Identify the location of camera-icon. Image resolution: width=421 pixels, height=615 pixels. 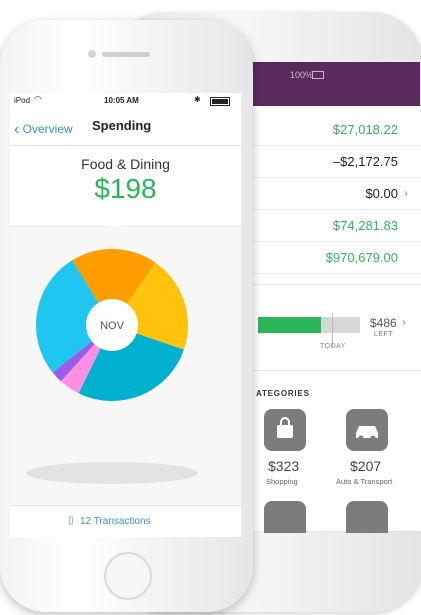
(92, 54).